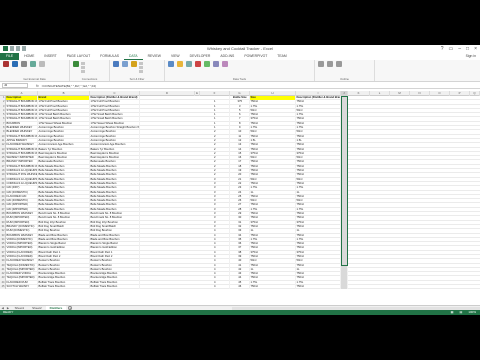 This screenshot has height=360, width=480. I want to click on tab-page-layout: PAGE LAYOUT, so click(78, 56).